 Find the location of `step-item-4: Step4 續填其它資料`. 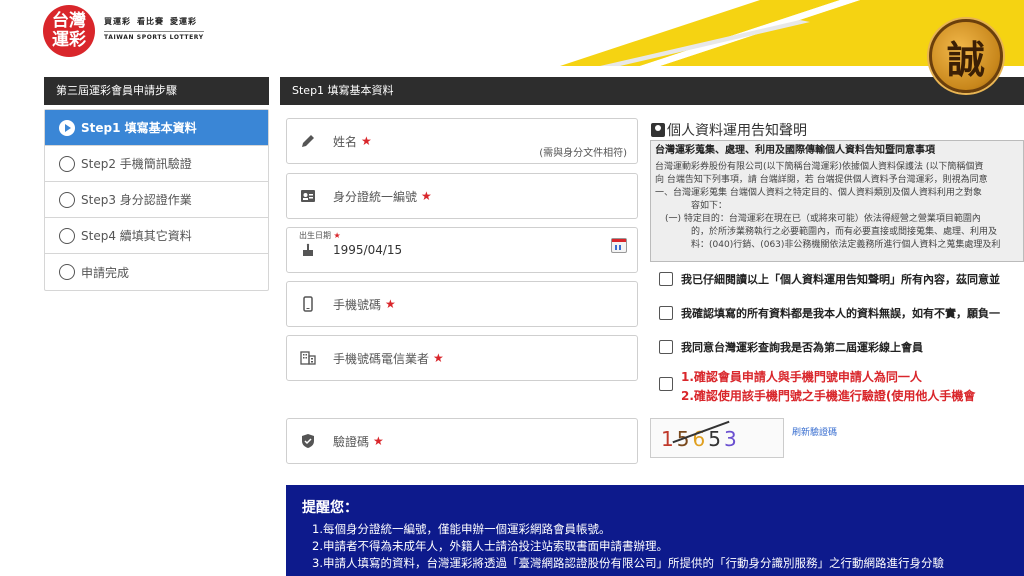

step-item-4: Step4 續填其它資料 is located at coordinates (156, 236).